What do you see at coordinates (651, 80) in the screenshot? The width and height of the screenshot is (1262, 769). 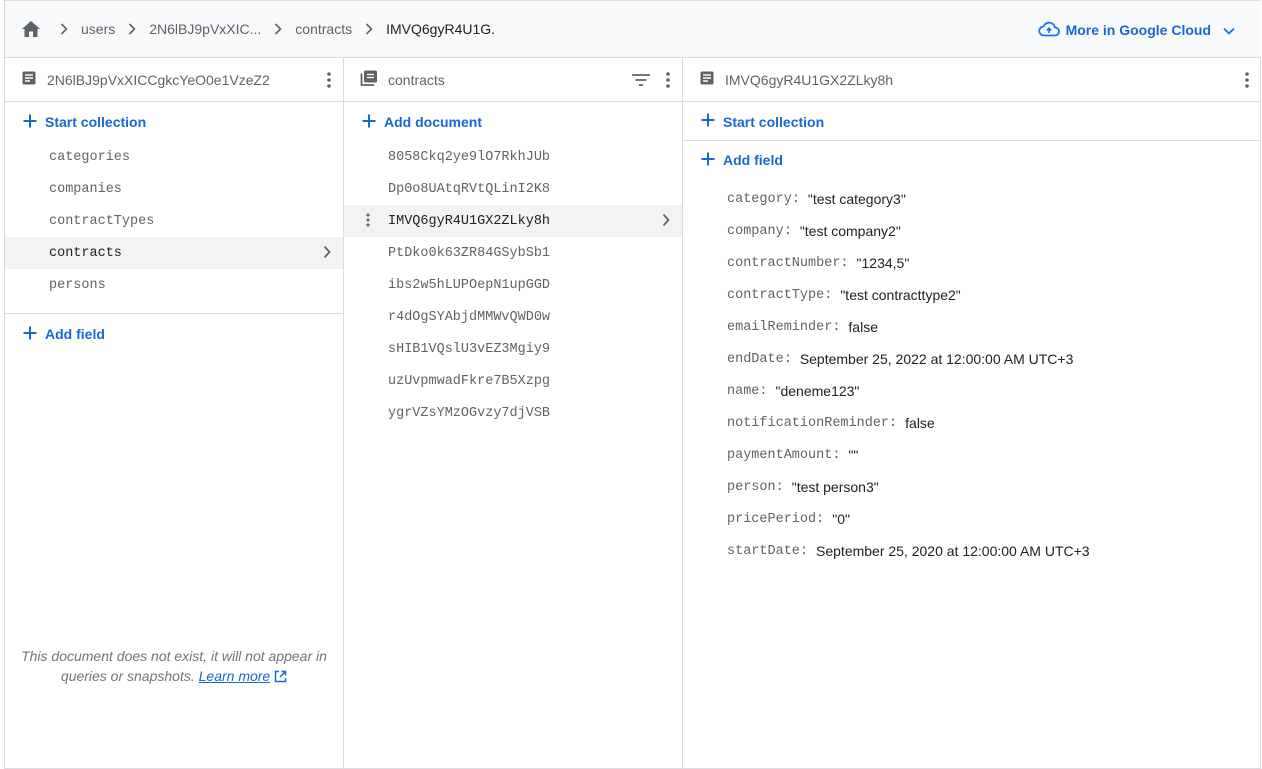 I see `panel-header-actions` at bounding box center [651, 80].